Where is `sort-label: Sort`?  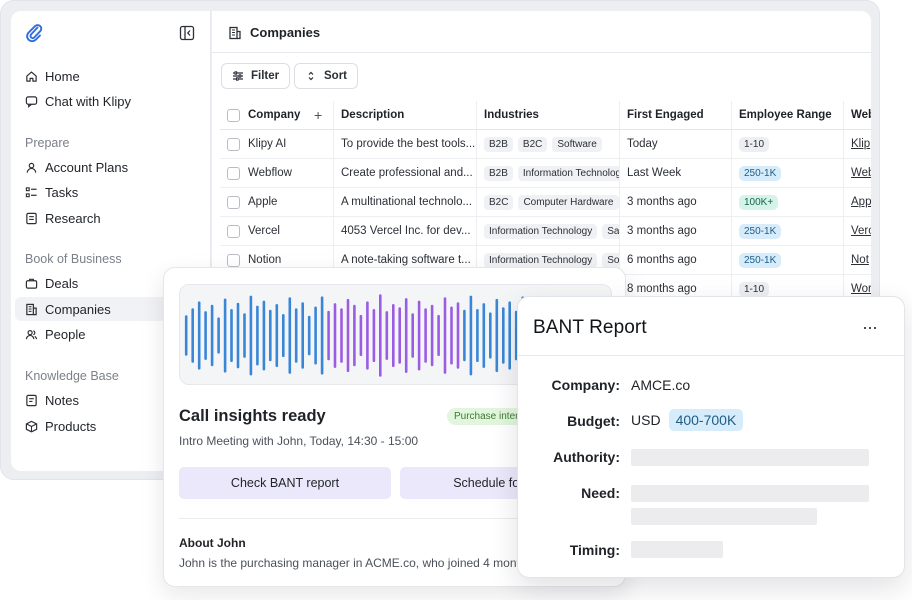 sort-label: Sort is located at coordinates (335, 76).